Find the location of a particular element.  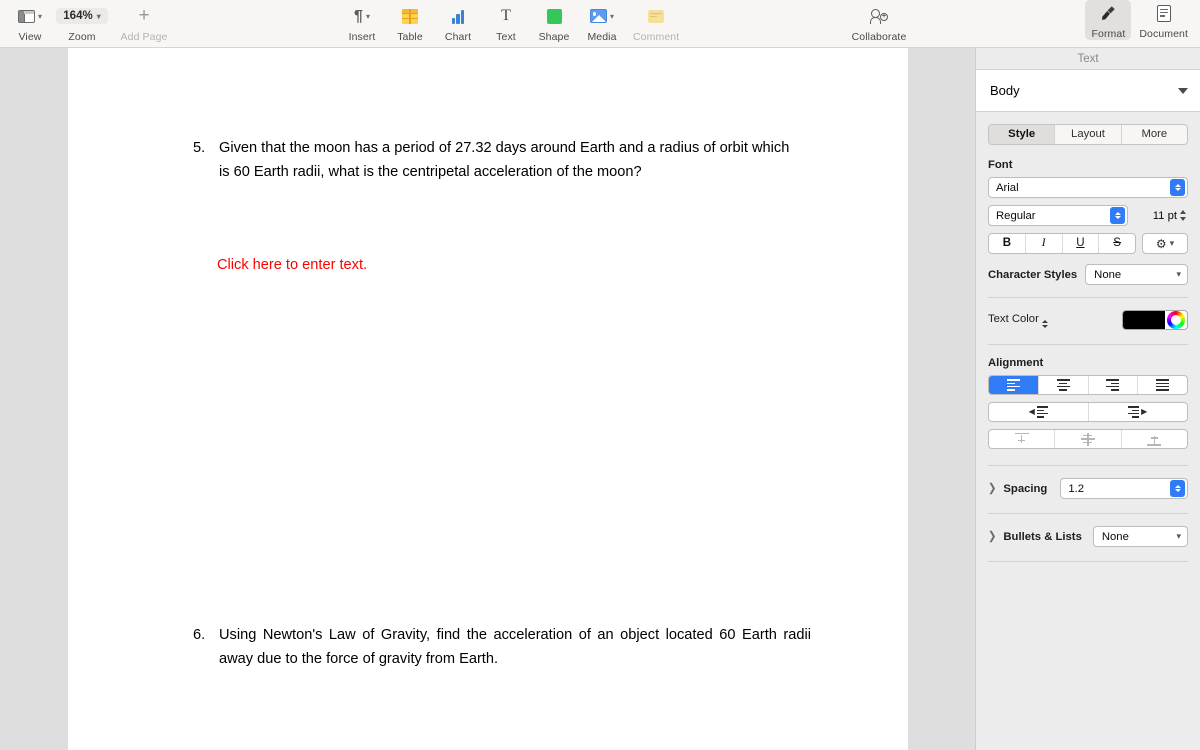

plus-icon: + is located at coordinates (144, 15).